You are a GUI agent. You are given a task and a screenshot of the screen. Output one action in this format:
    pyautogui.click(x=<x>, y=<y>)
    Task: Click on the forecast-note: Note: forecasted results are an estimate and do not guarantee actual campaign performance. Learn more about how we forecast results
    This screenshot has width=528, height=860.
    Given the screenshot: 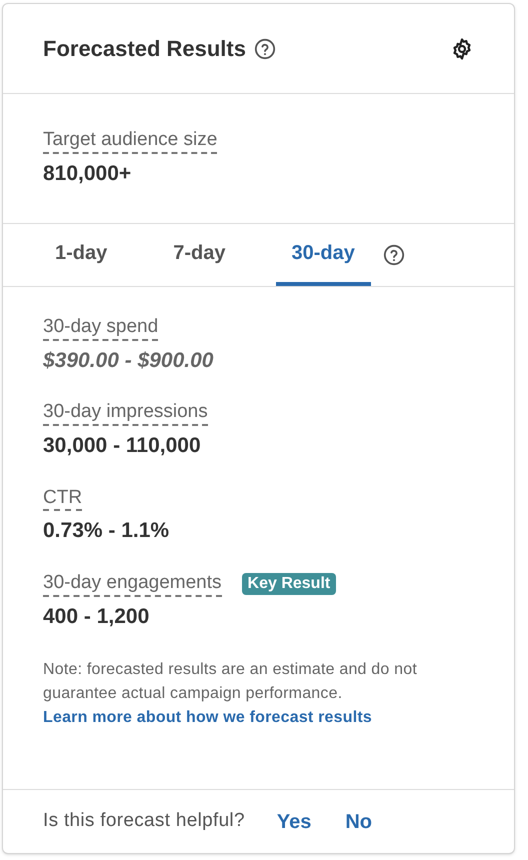 What is the action you would take?
    pyautogui.click(x=230, y=694)
    